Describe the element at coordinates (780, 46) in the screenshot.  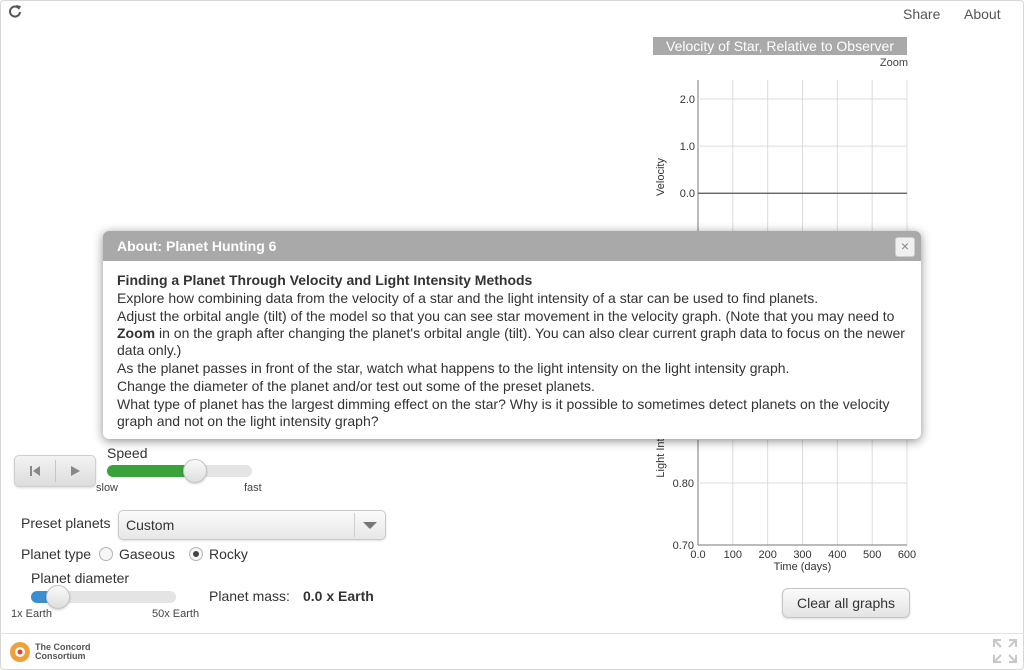
I see `graph-title: Velocity of Star, Relative to Observer` at that location.